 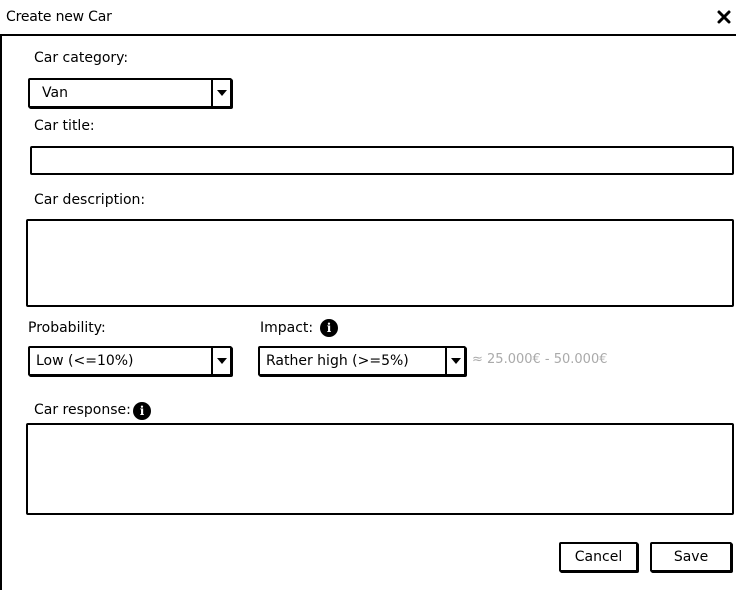 What do you see at coordinates (64, 126) in the screenshot?
I see `title-label: Car title:` at bounding box center [64, 126].